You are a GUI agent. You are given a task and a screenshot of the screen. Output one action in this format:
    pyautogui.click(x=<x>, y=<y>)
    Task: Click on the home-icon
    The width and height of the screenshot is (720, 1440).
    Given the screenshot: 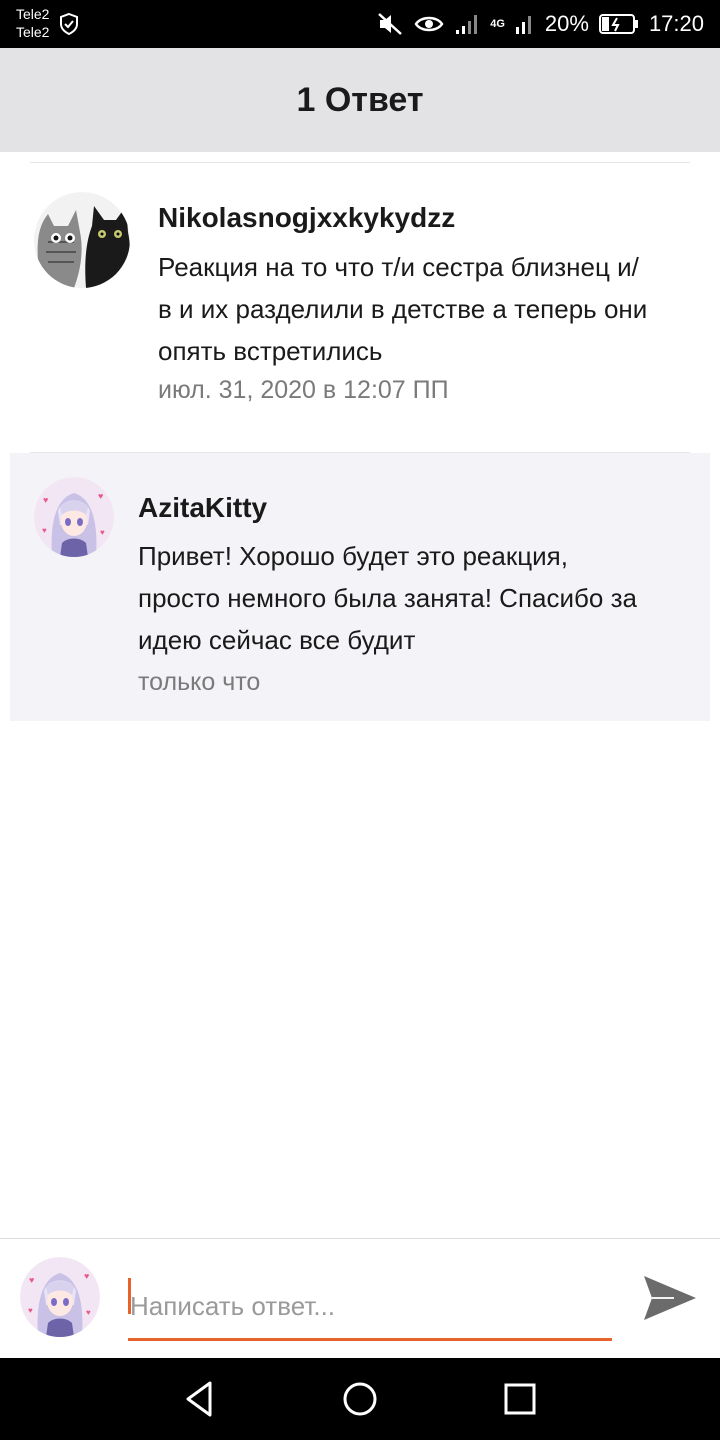 What is the action you would take?
    pyautogui.click(x=360, y=1399)
    